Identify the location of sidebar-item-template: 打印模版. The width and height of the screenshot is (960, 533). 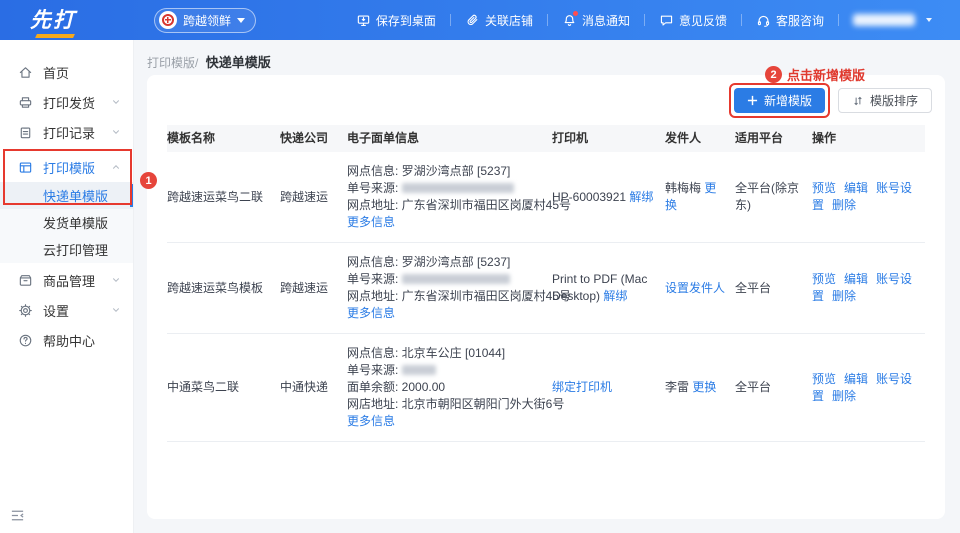
(66, 167).